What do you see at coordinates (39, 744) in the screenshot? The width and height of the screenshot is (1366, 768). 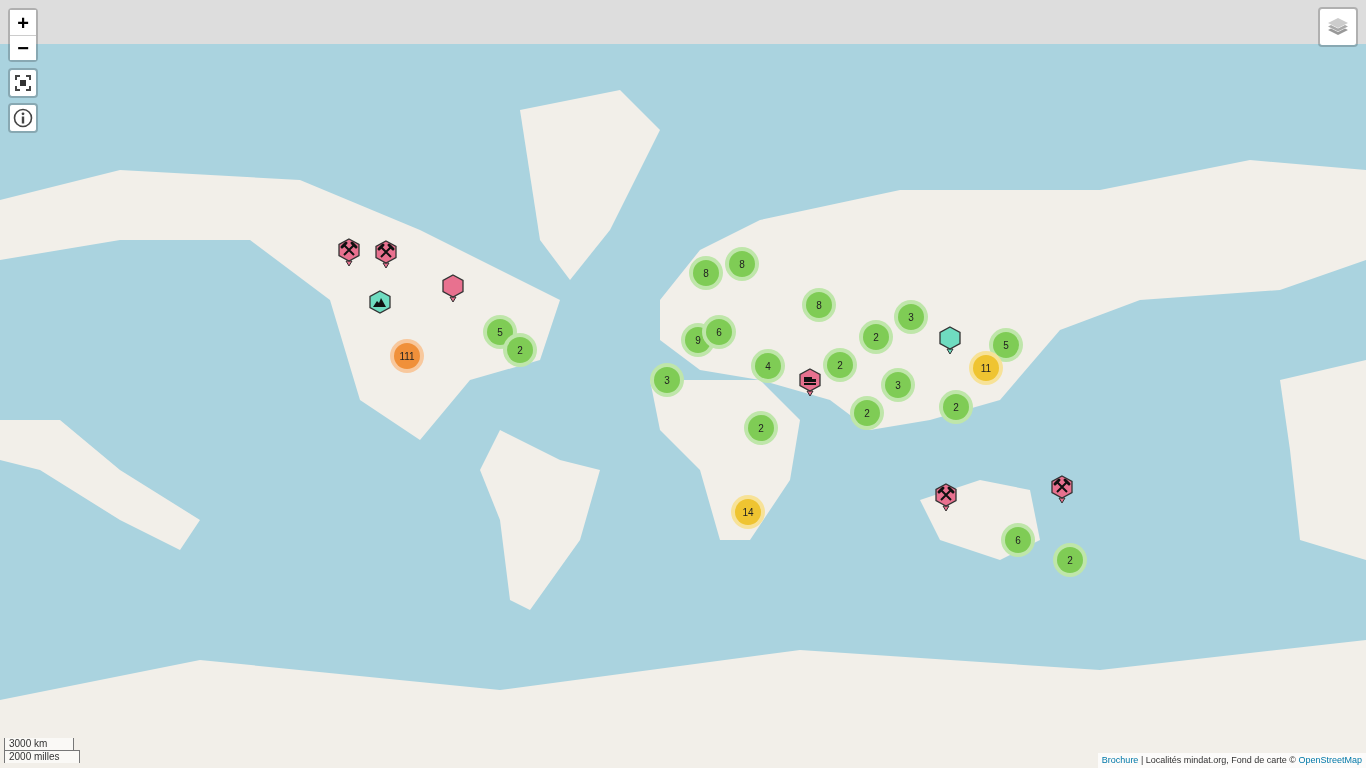 I see `scale-label: 3000 km` at bounding box center [39, 744].